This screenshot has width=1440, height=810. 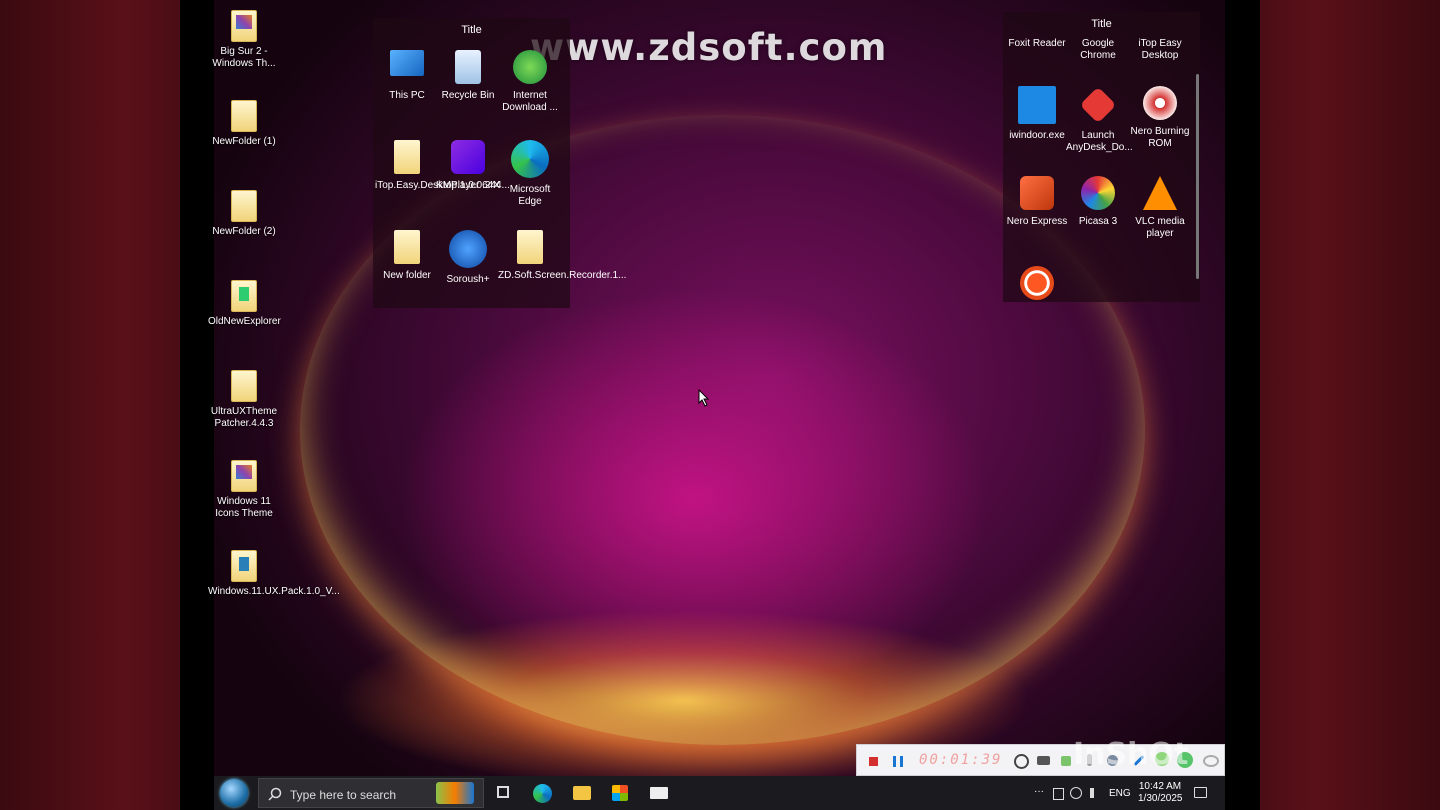 What do you see at coordinates (1120, 793) in the screenshot?
I see `language-indicator: ENG` at bounding box center [1120, 793].